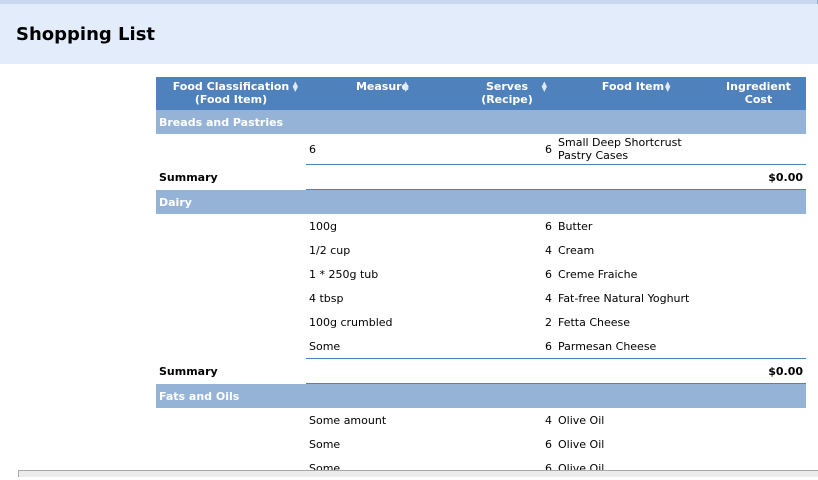 Image resolution: width=818 pixels, height=480 pixels. I want to click on column-header-ingredient-cost: Ingredient Cost, so click(758, 93).